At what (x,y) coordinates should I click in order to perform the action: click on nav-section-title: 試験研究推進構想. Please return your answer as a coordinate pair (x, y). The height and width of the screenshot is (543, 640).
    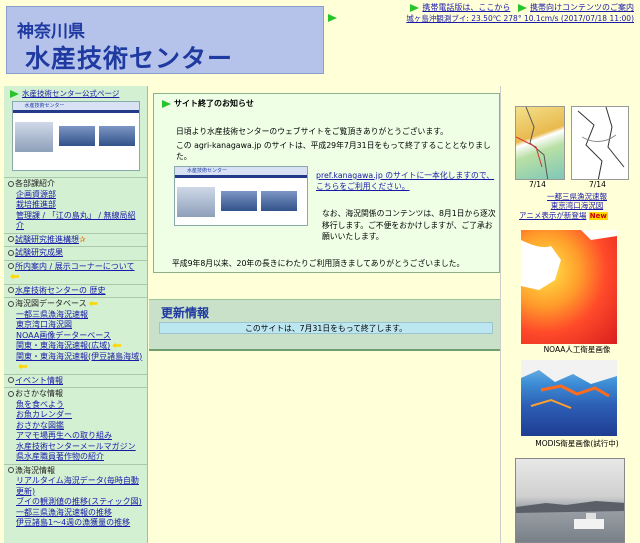
    Looking at the image, I should click on (47, 239).